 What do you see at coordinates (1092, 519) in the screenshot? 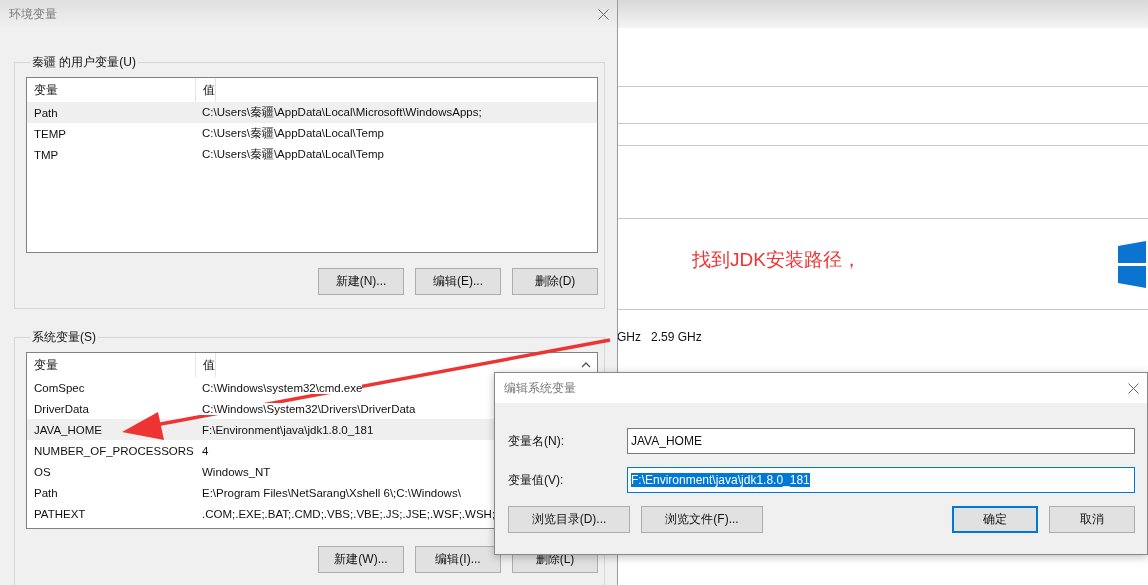
I see `dialog-button: 取消` at bounding box center [1092, 519].